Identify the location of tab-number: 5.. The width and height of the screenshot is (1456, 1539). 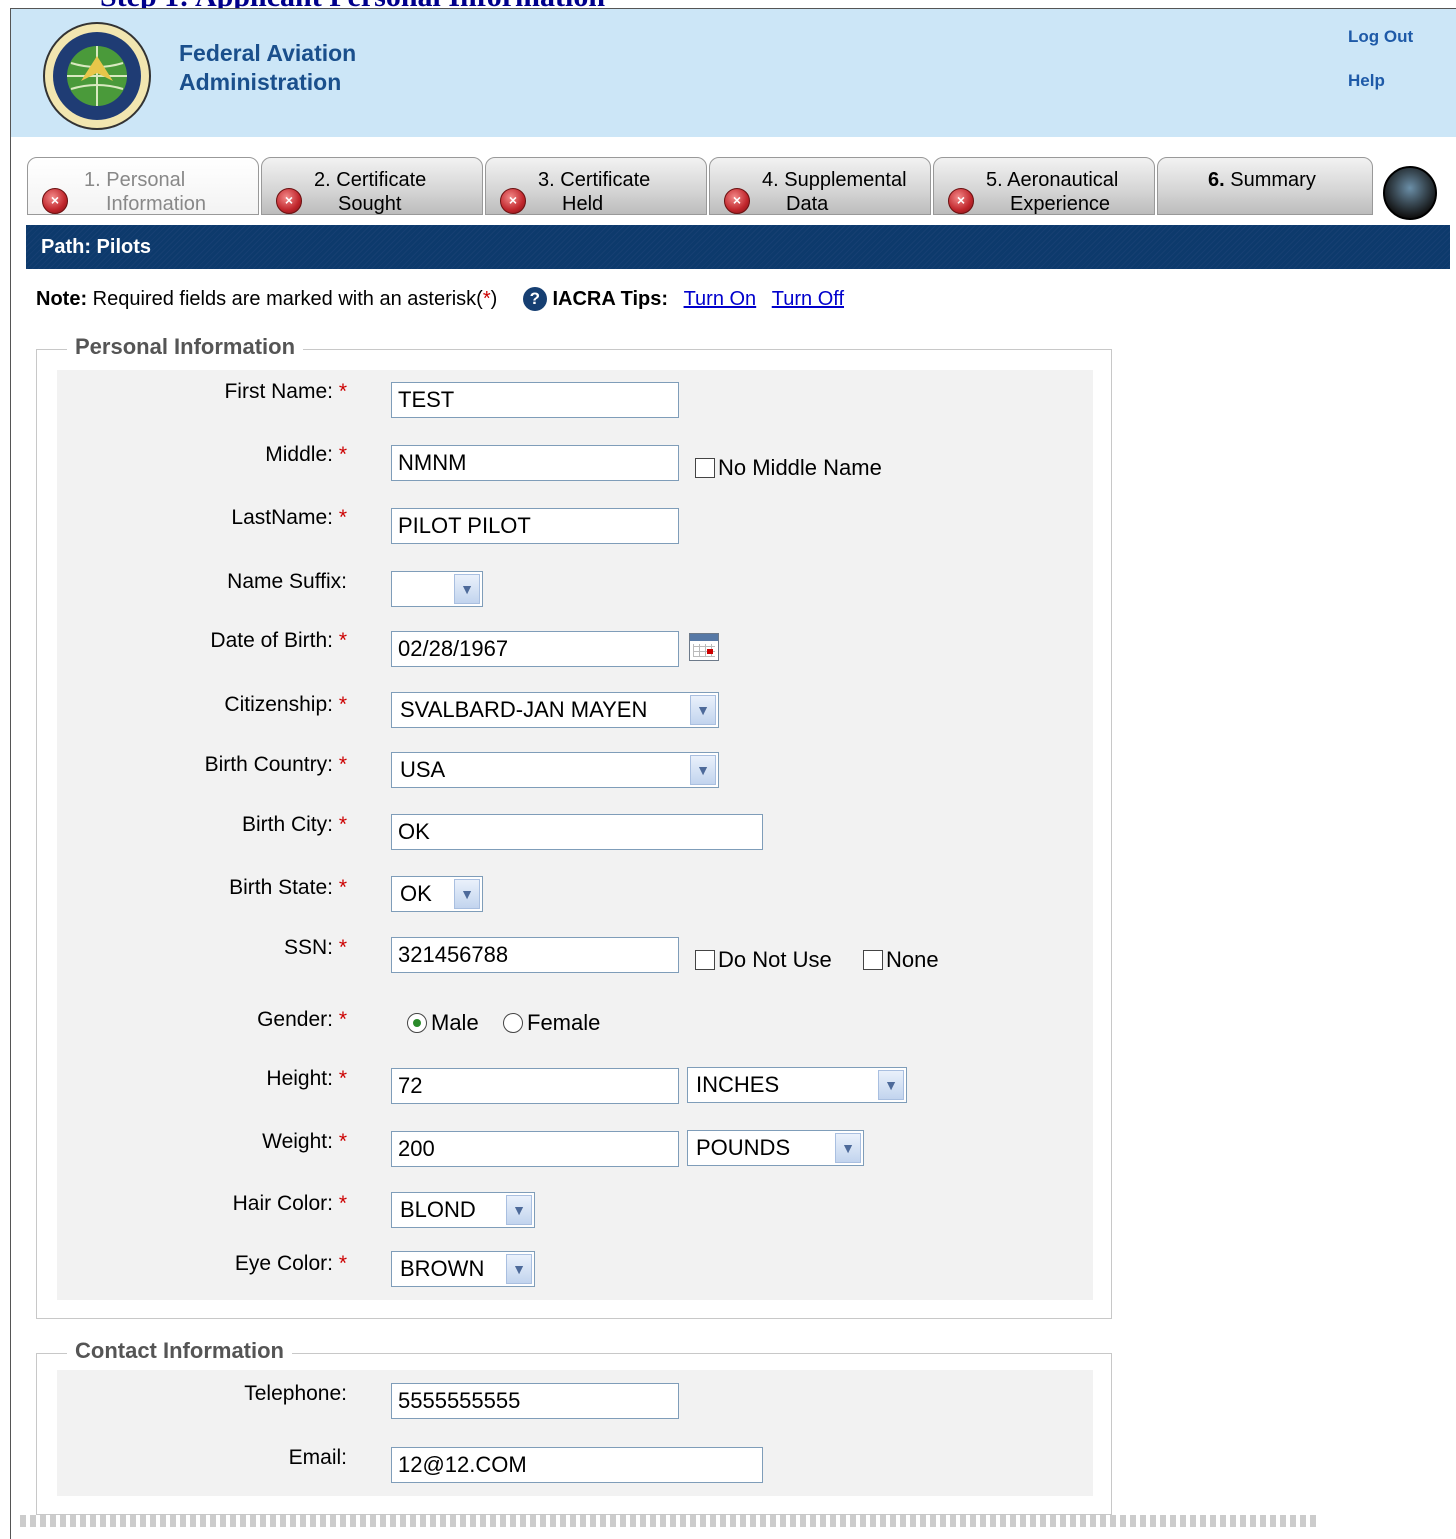
(994, 180).